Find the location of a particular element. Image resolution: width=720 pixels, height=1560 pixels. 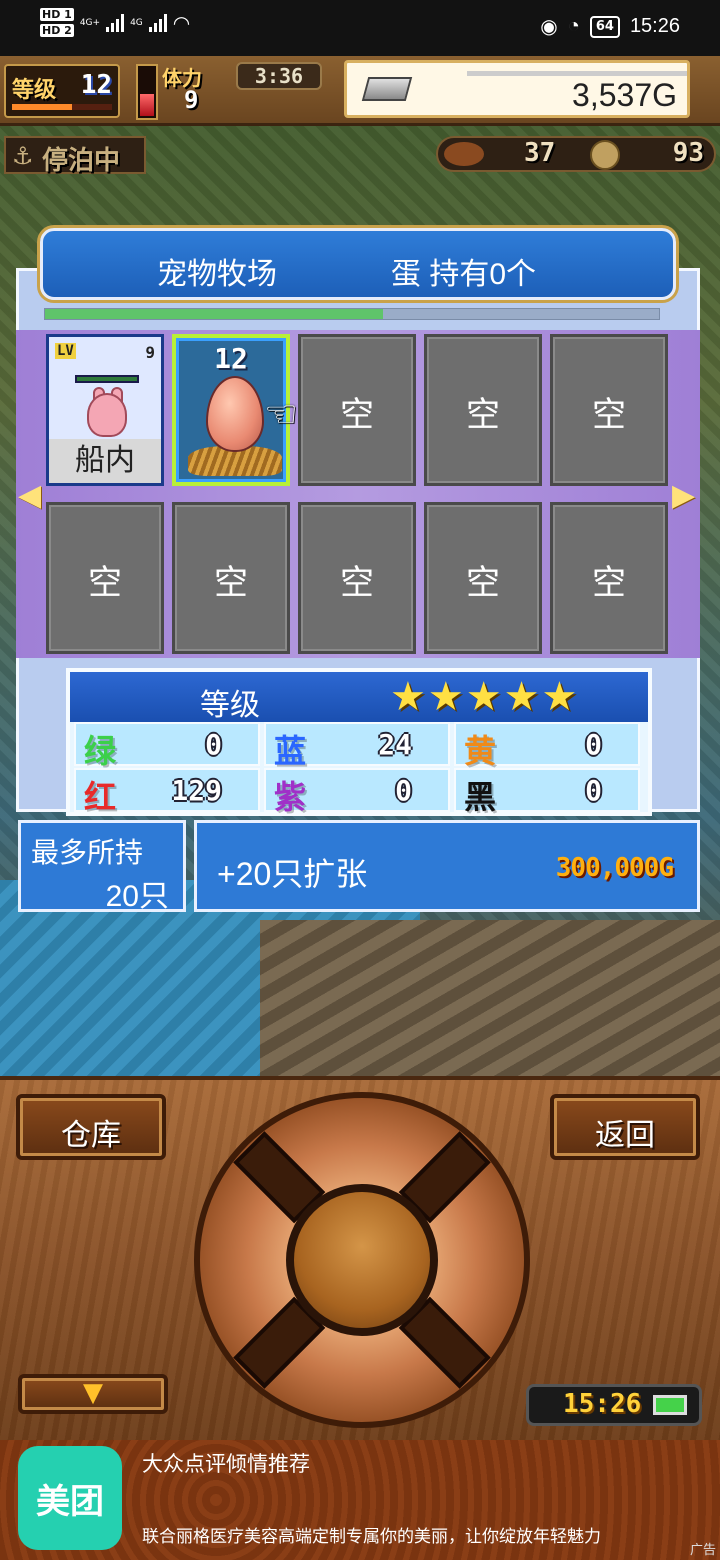

grade-table: 等级 ★★★★★ 绿 0 蓝 24 黄 0 红 129 紫 0 黑 0 is located at coordinates (359, 742).